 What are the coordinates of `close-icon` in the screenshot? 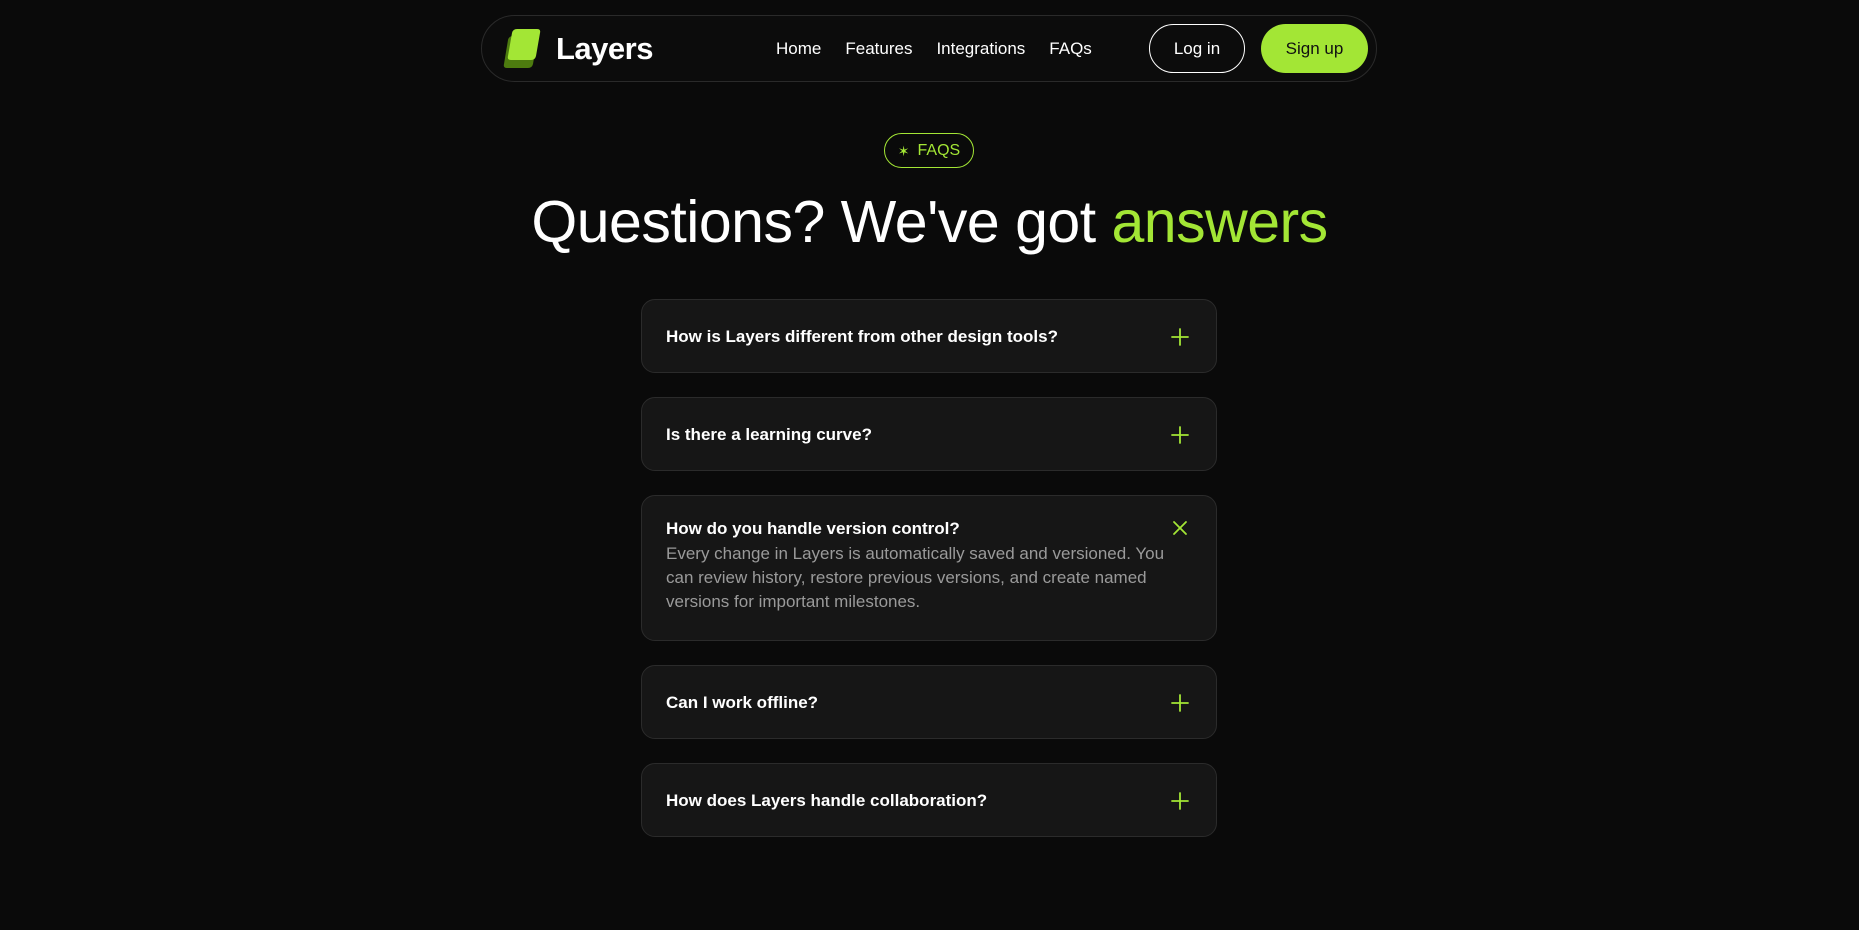 It's located at (1180, 528).